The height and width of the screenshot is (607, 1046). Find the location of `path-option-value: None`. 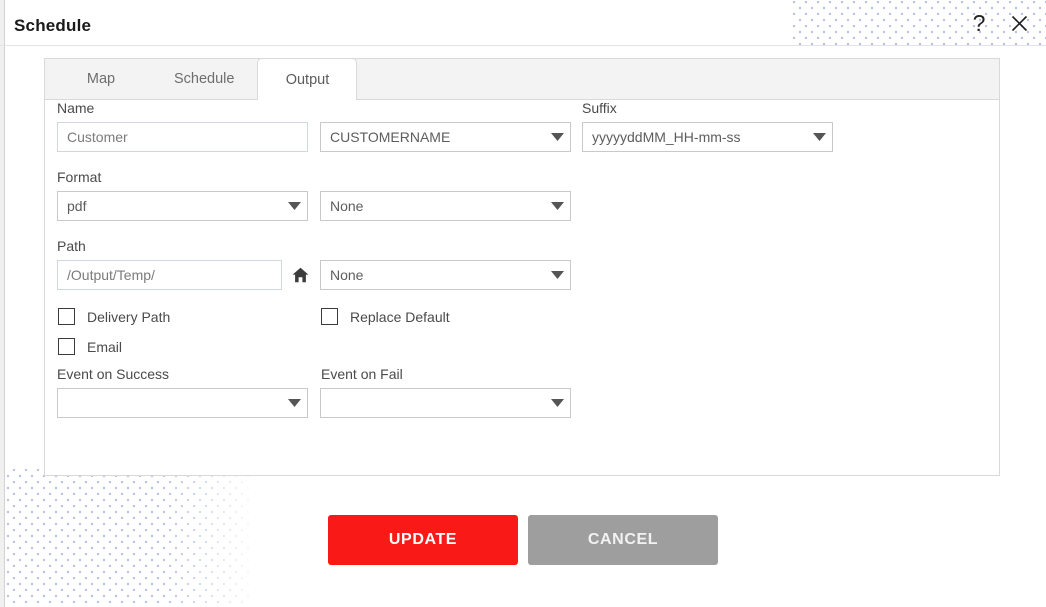

path-option-value: None is located at coordinates (347, 275).